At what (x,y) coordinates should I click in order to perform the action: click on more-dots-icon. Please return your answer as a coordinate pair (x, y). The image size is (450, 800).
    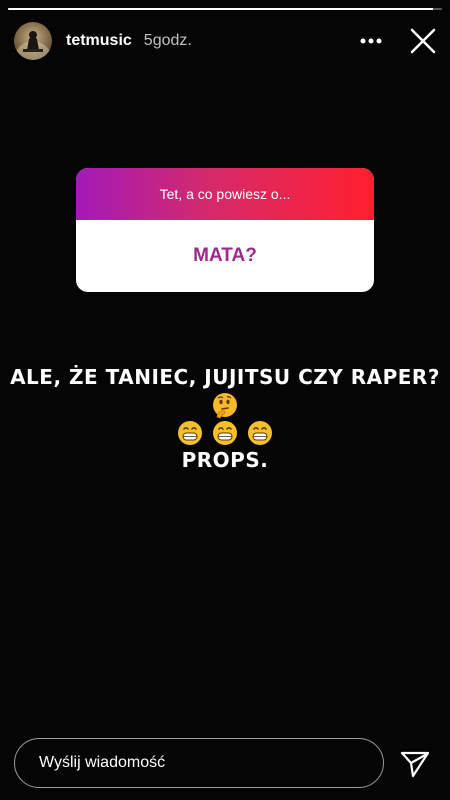
    Looking at the image, I should click on (371, 41).